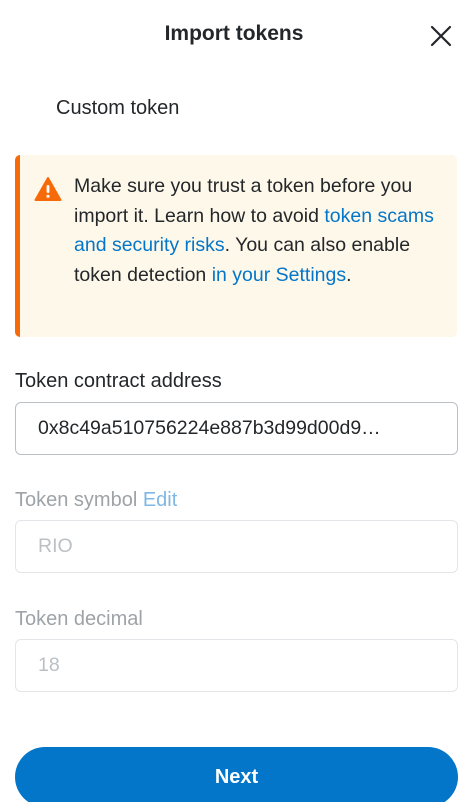 The height and width of the screenshot is (802, 468). What do you see at coordinates (160, 500) in the screenshot?
I see `edit-symbol-link: Edit` at bounding box center [160, 500].